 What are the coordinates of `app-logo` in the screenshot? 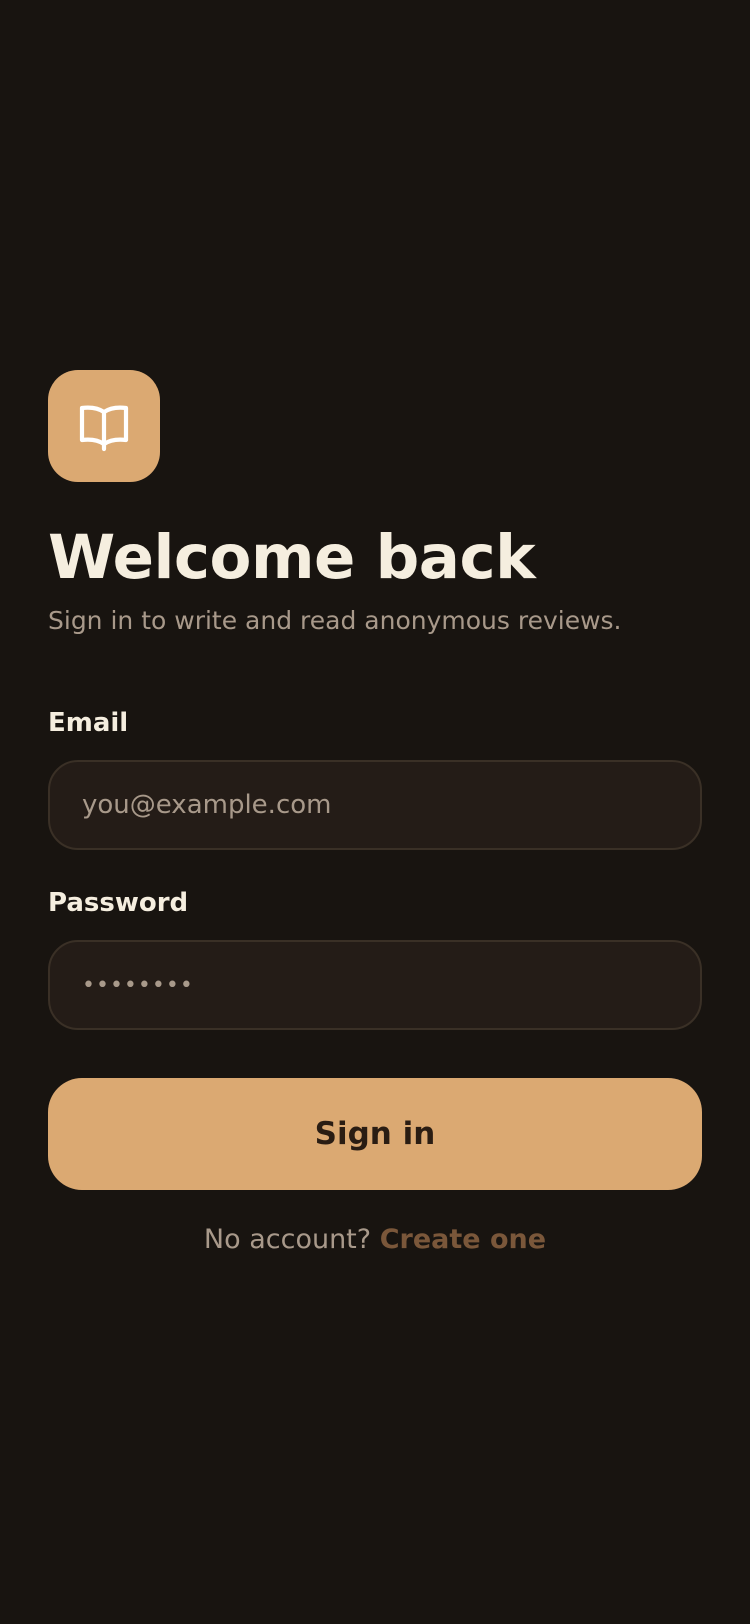 It's located at (104, 426).